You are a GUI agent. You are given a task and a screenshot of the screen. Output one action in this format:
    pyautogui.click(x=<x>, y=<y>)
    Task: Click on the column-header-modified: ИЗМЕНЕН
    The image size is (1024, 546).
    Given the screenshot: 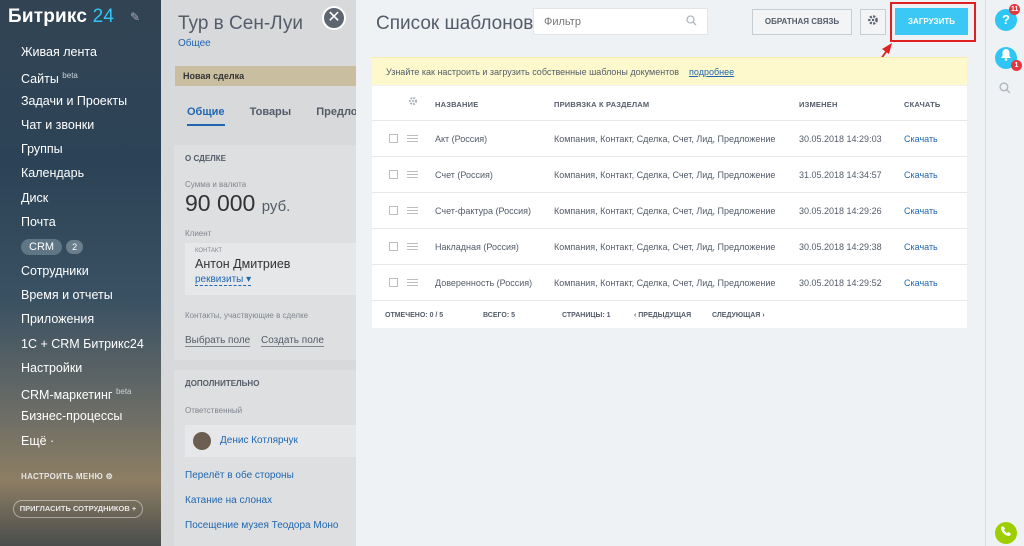 What is the action you would take?
    pyautogui.click(x=818, y=104)
    